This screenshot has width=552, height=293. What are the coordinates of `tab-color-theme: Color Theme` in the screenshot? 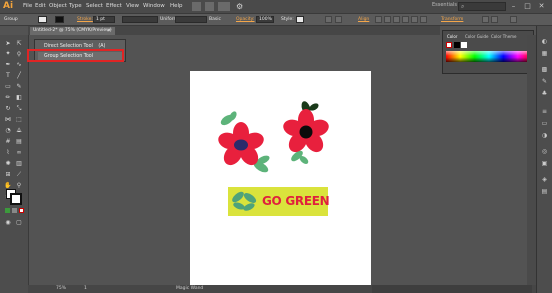 It's located at (504, 36).